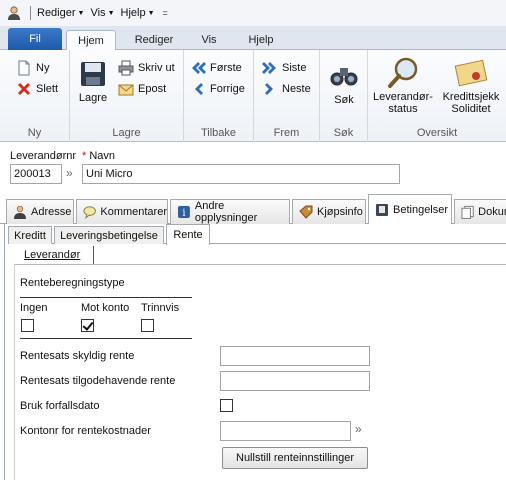  I want to click on printer-icon, so click(126, 68).